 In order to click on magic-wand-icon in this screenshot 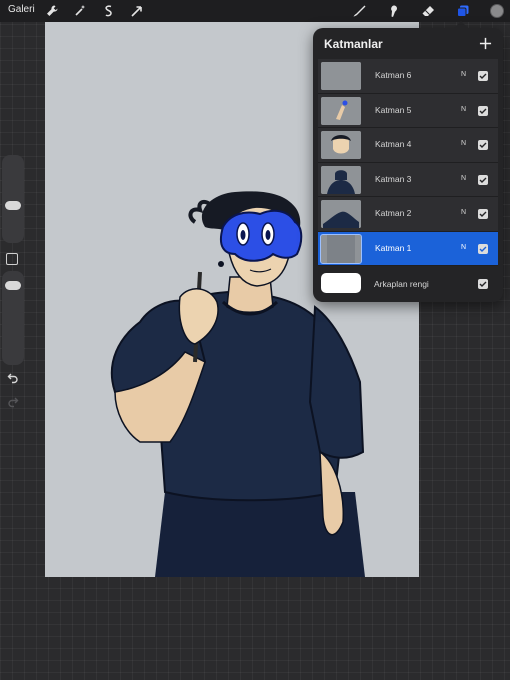, I will do `click(80, 11)`.